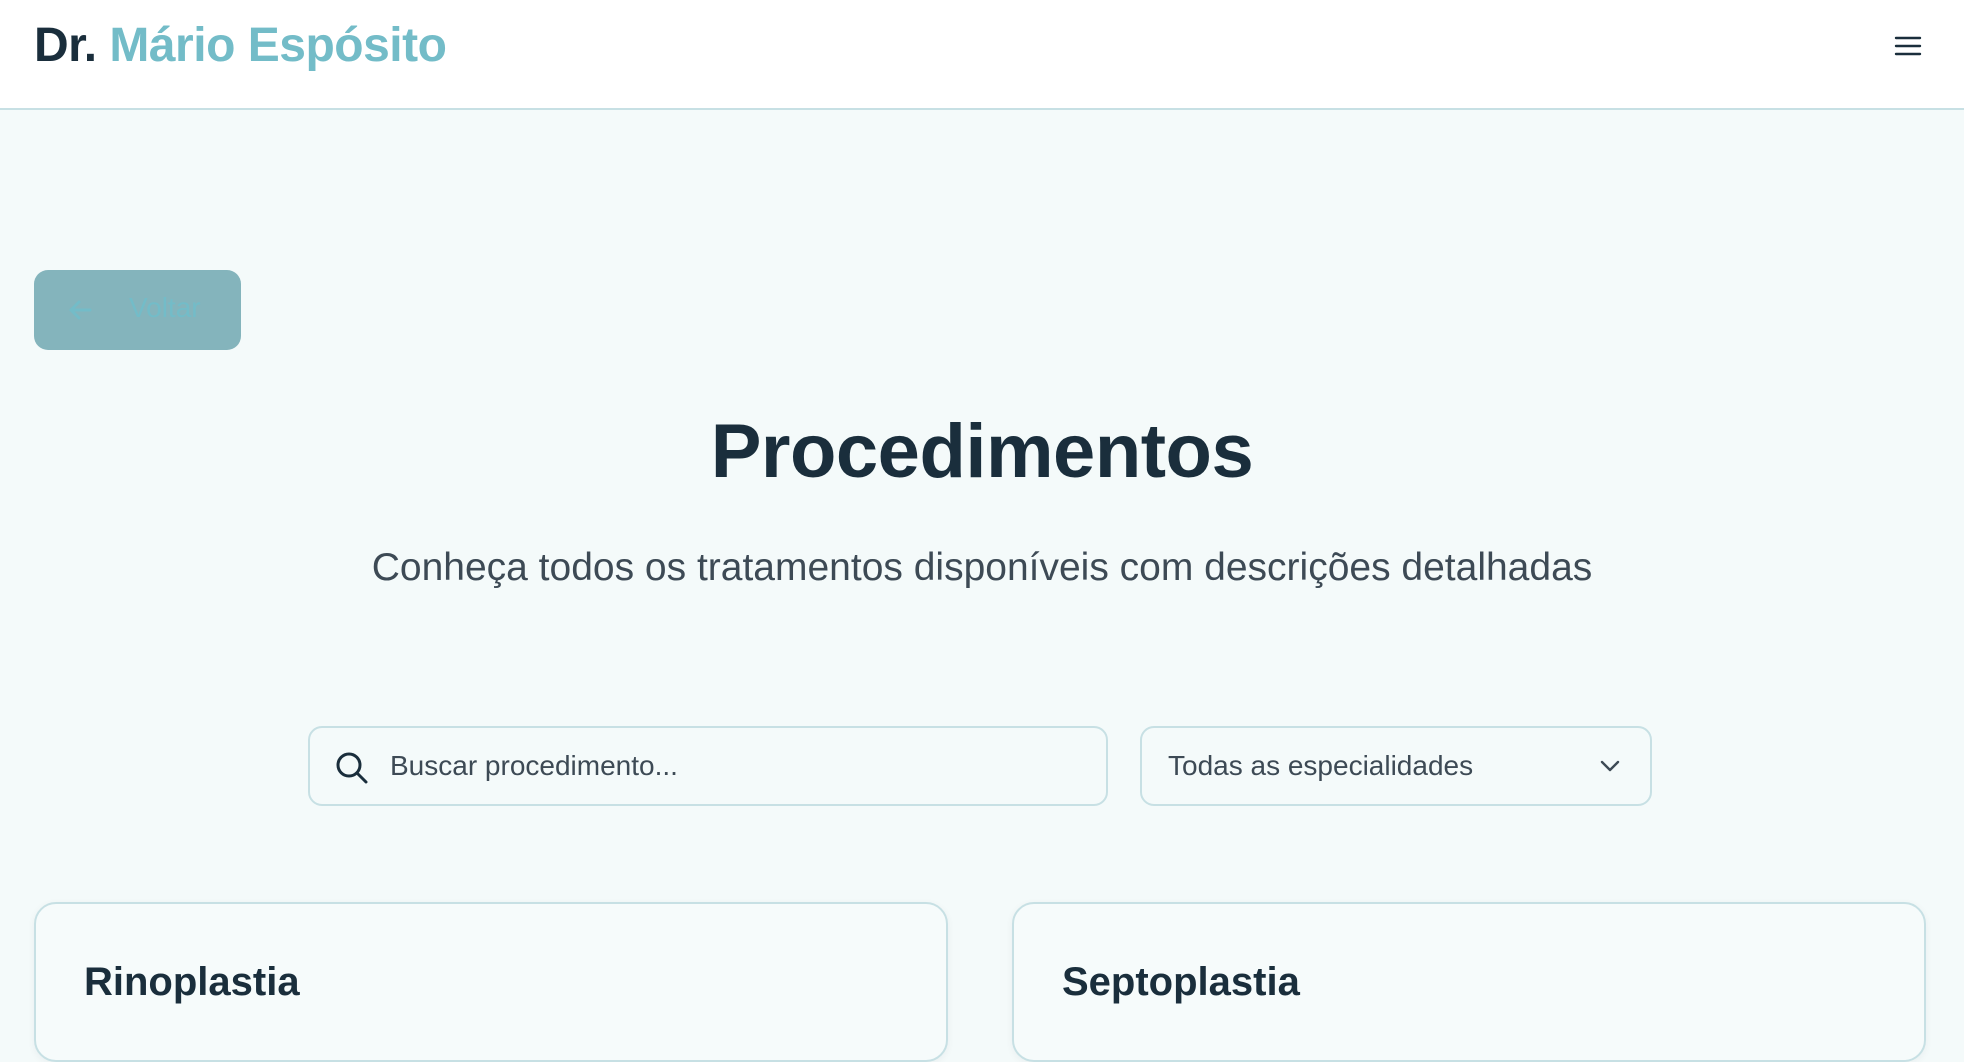 The image size is (1964, 1062). Describe the element at coordinates (352, 768) in the screenshot. I see `search-icon` at that location.